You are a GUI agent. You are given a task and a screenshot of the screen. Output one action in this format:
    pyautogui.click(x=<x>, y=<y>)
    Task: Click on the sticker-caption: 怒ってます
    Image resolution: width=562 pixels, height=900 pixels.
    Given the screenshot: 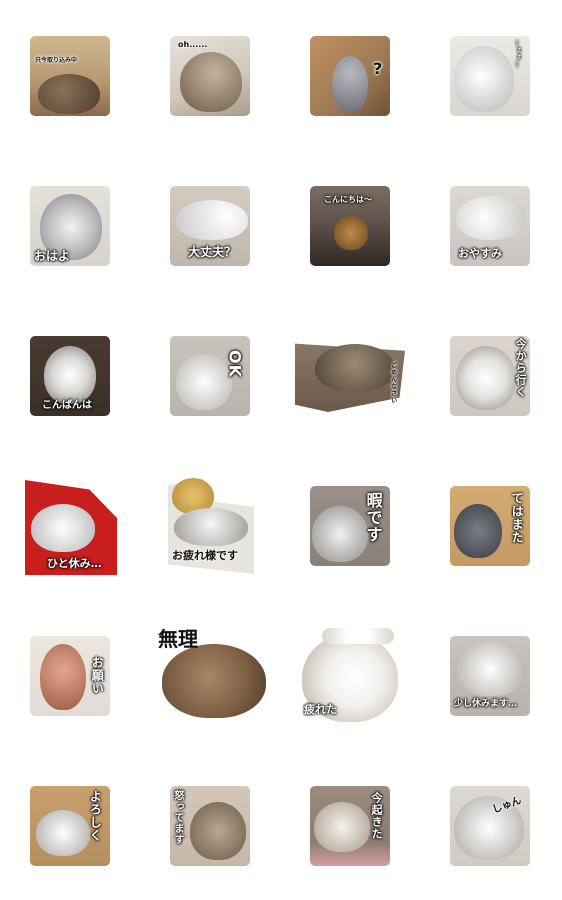 What is the action you would take?
    pyautogui.click(x=177, y=817)
    